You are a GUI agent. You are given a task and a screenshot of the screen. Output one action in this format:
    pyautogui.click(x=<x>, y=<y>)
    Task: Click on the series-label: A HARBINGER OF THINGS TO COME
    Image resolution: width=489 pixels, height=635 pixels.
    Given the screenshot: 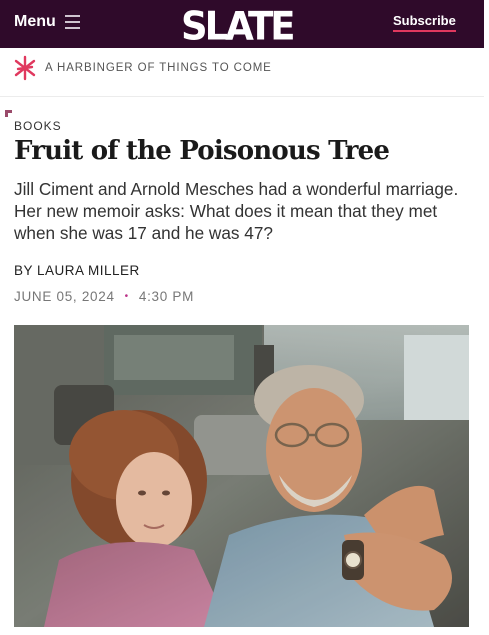 What is the action you would take?
    pyautogui.click(x=158, y=68)
    